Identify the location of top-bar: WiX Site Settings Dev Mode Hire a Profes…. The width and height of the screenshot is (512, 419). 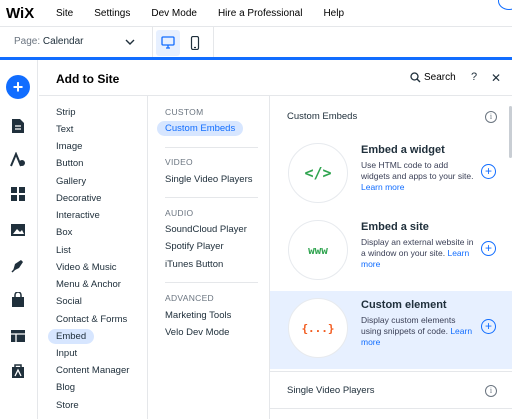
(256, 13).